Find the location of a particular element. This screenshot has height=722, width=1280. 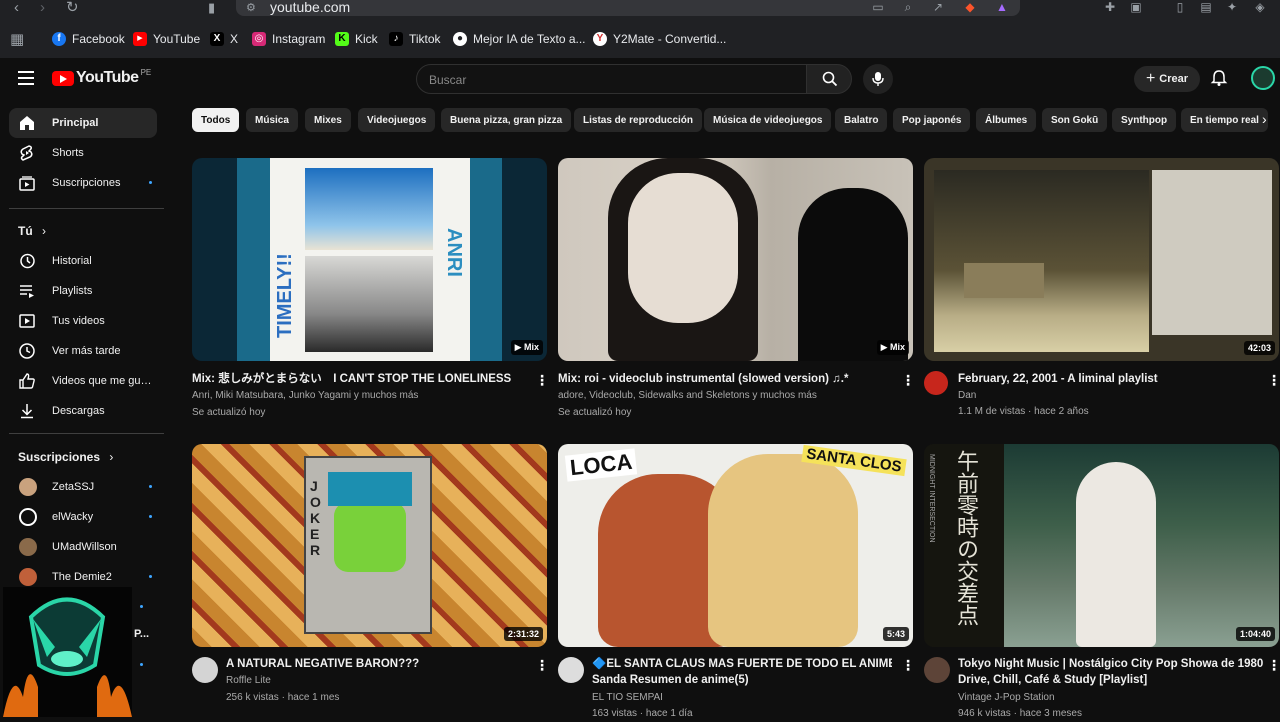

chip: Mixes is located at coordinates (328, 120).